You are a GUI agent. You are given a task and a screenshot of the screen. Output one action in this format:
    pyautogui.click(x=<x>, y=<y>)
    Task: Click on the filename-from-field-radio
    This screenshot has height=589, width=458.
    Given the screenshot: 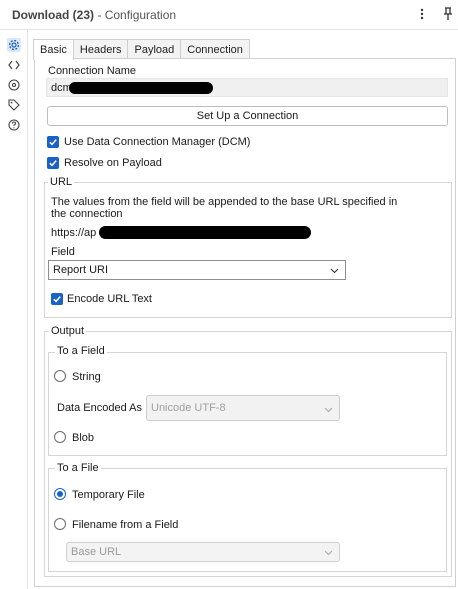 What is the action you would take?
    pyautogui.click(x=60, y=524)
    